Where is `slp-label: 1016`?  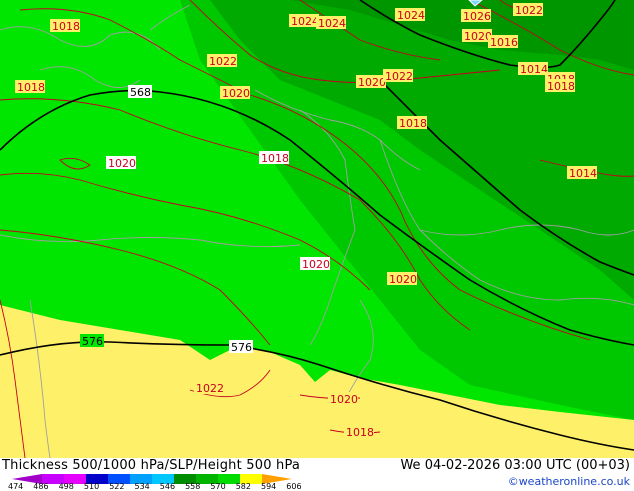
slp-label: 1016 is located at coordinates (503, 42).